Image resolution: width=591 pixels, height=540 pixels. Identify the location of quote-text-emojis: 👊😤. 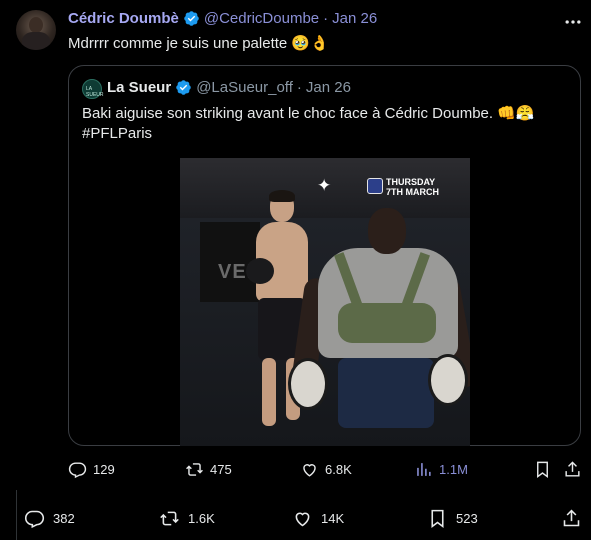
(516, 113).